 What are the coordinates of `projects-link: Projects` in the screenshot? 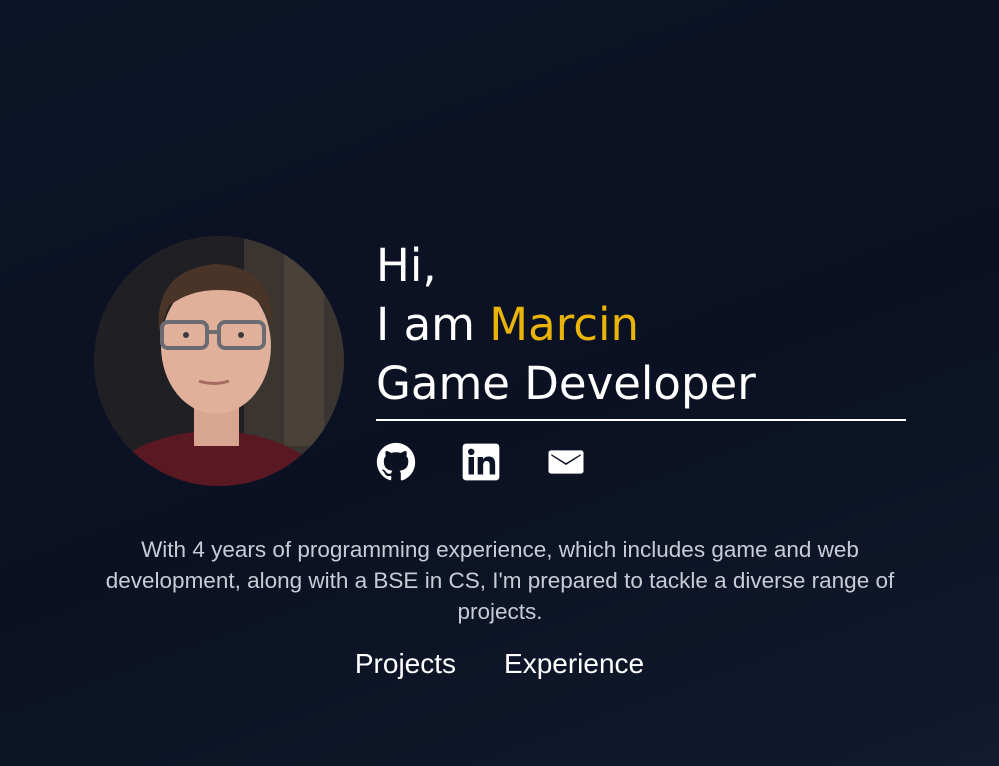 It's located at (405, 664).